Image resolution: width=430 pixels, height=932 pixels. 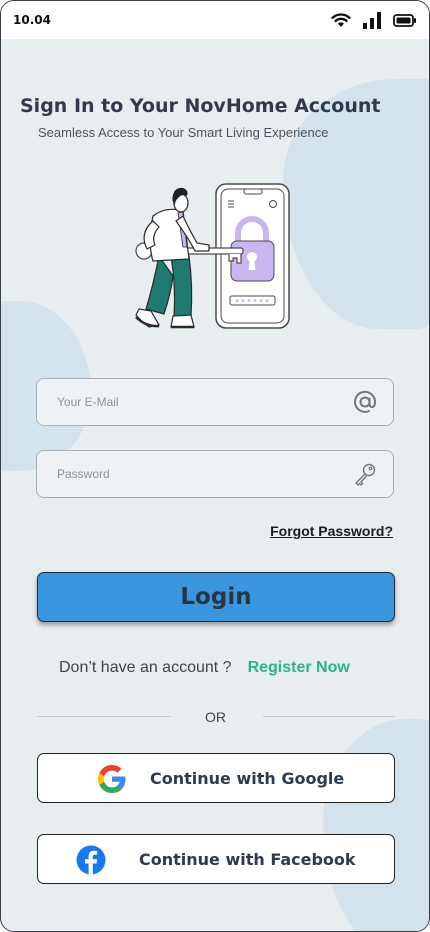 I want to click on register-row: Don’t have an account ? Register Now, so click(x=204, y=668).